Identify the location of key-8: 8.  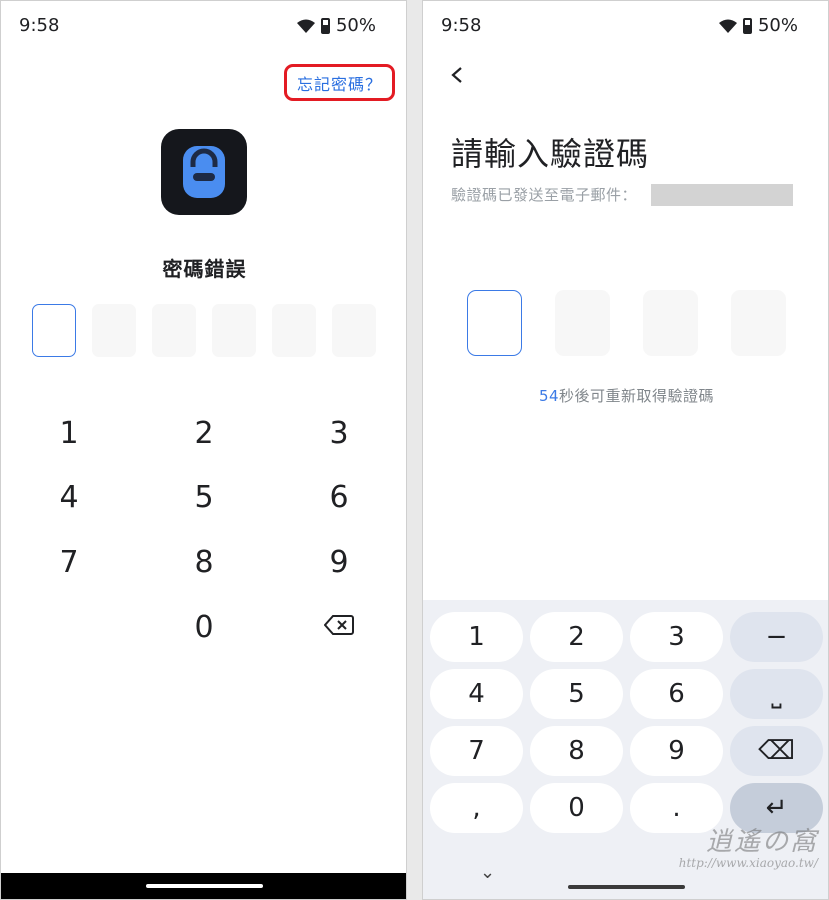
(204, 562).